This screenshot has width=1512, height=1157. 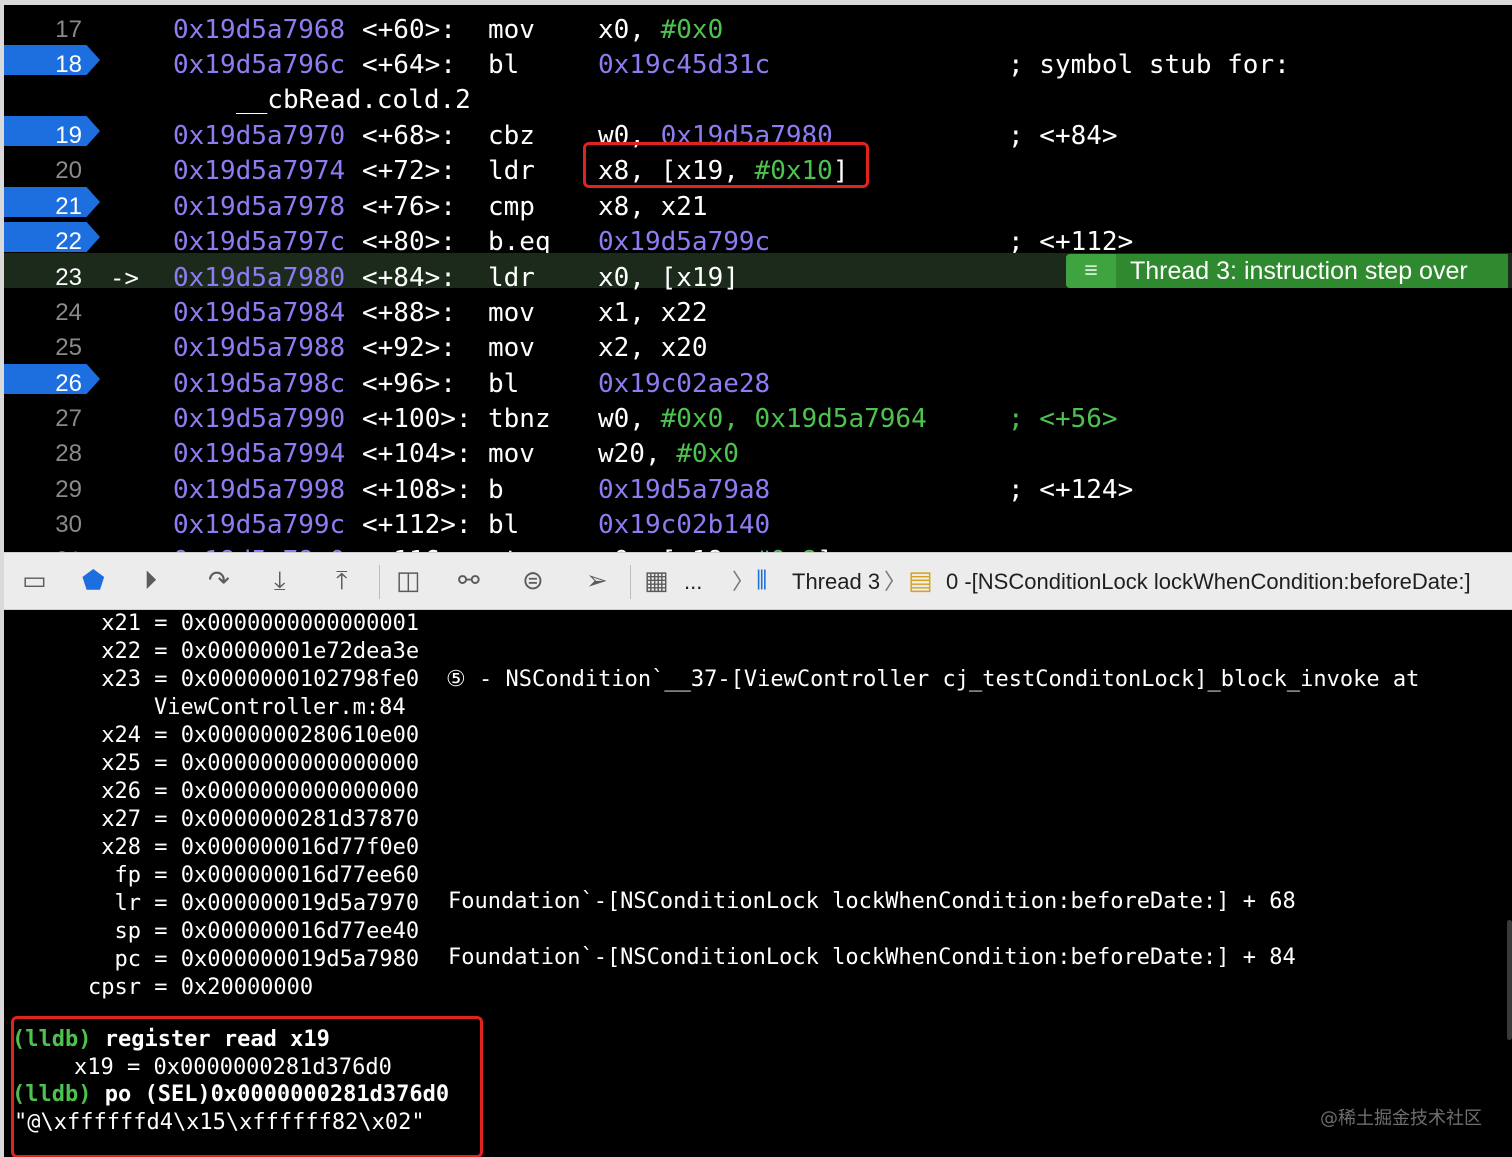 I want to click on line-number: 28, so click(x=68, y=453).